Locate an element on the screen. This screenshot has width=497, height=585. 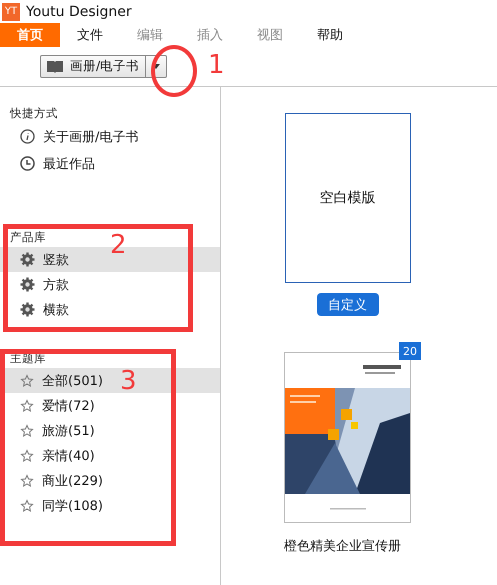
sidebar-item: 旅游(51) is located at coordinates (110, 430).